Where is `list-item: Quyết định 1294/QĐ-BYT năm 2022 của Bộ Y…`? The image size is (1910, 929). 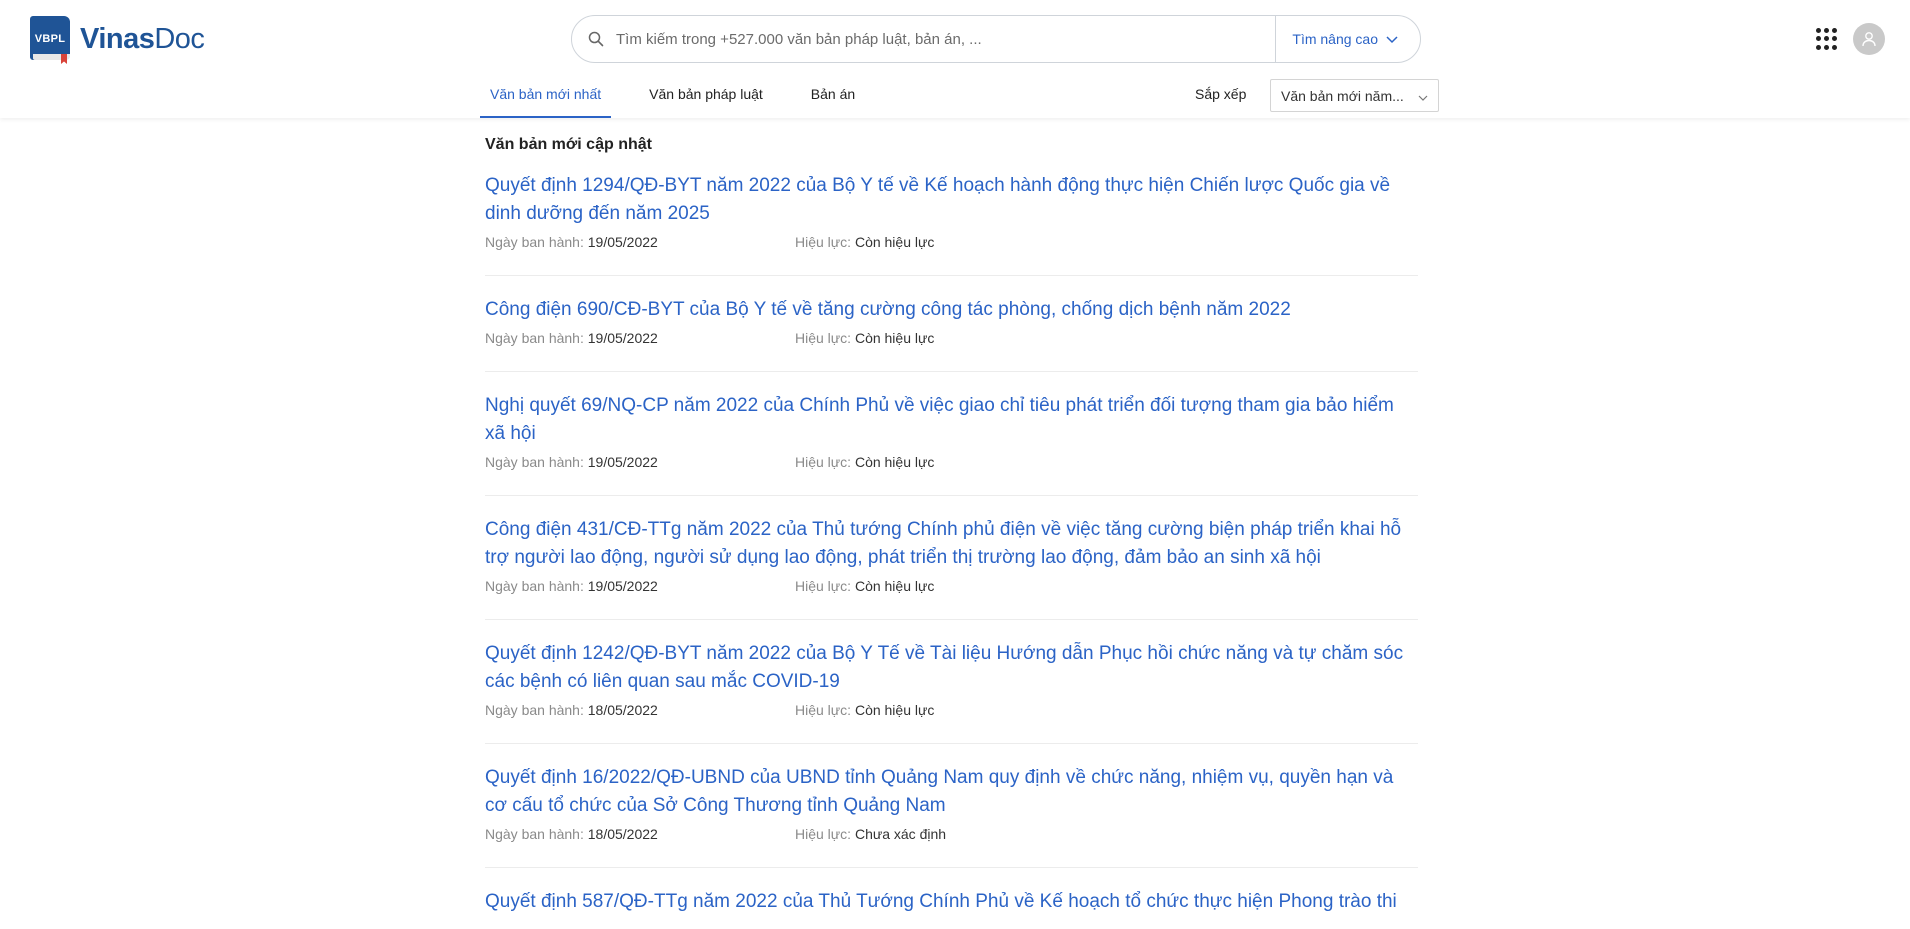 list-item: Quyết định 1294/QĐ-BYT năm 2022 của Bộ Y… is located at coordinates (951, 224).